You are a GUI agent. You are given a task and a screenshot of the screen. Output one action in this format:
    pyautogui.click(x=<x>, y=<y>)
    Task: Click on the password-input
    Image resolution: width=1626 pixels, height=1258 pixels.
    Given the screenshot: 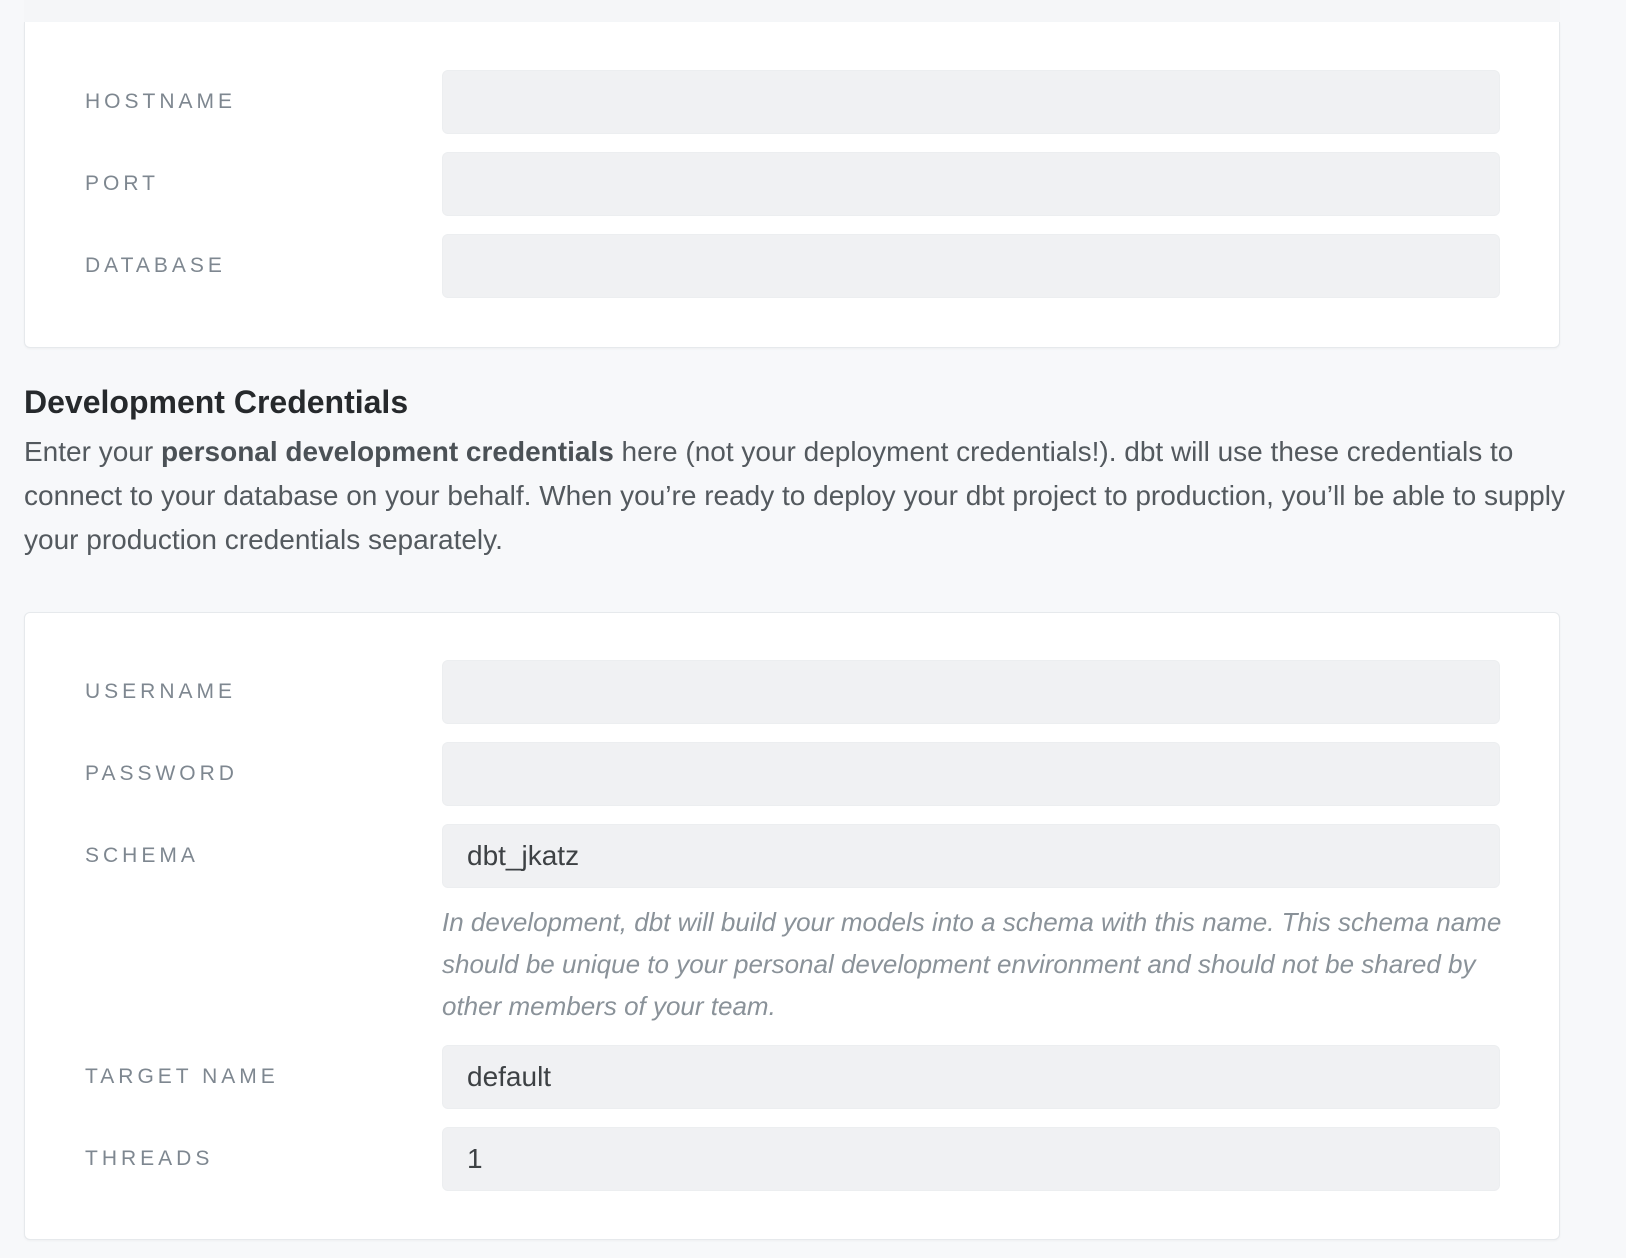 What is the action you would take?
    pyautogui.click(x=971, y=774)
    